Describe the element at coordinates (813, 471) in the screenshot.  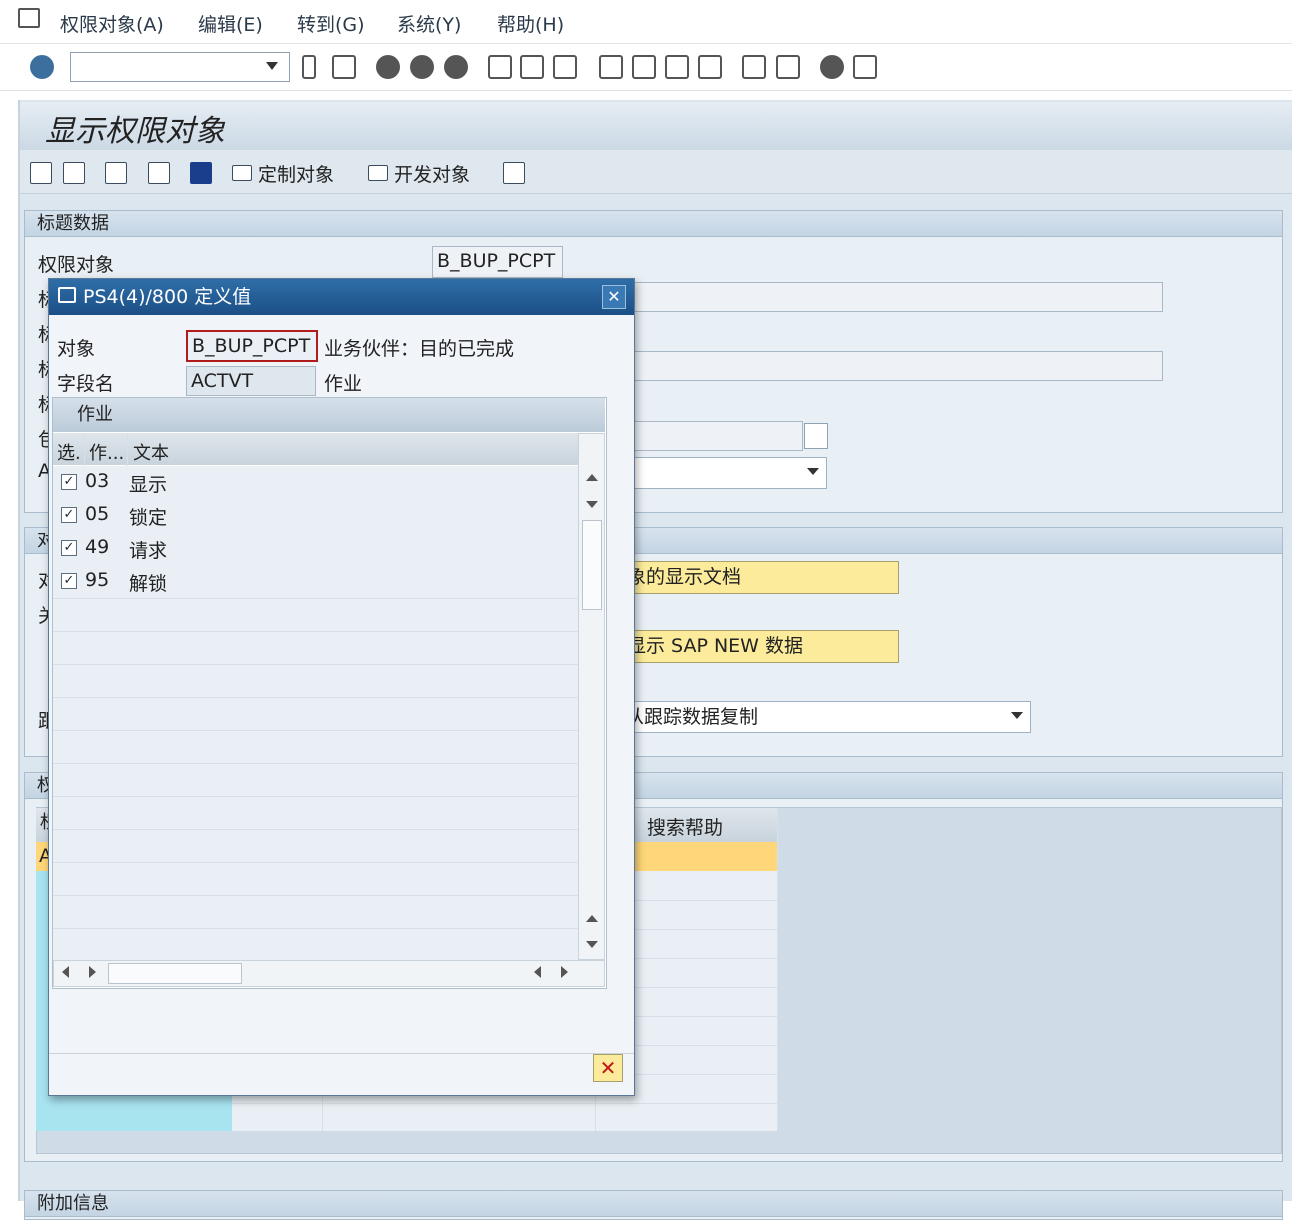
I see `header-dropdown-arrow-icon` at that location.